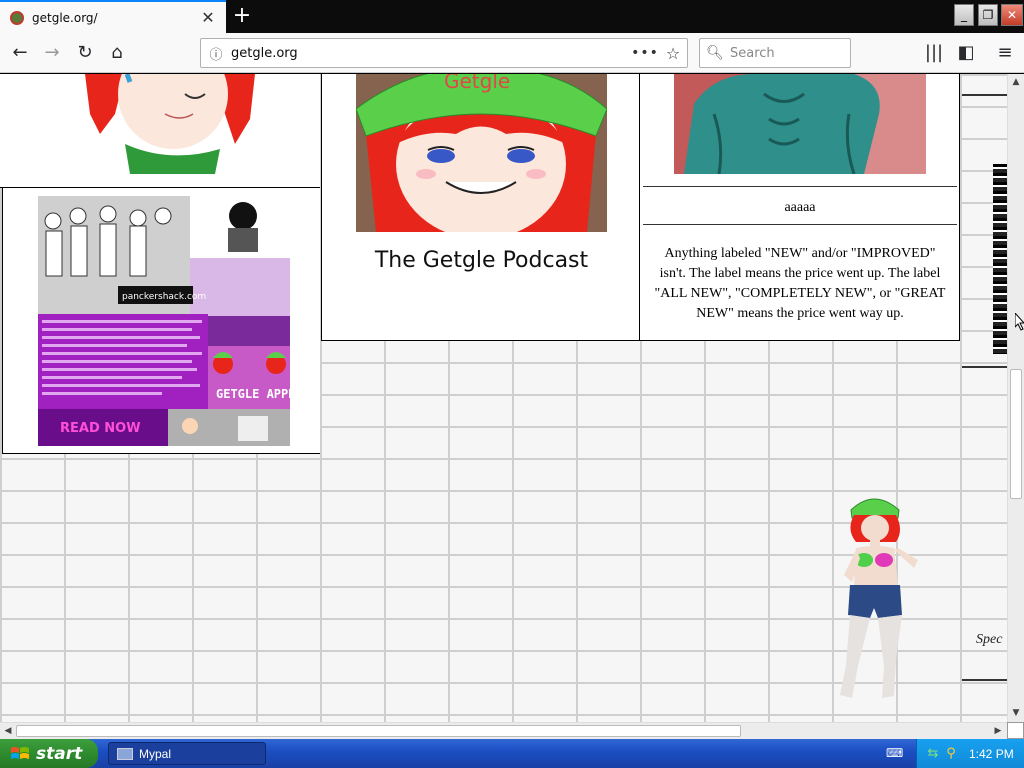  I want to click on search-input, so click(785, 53).